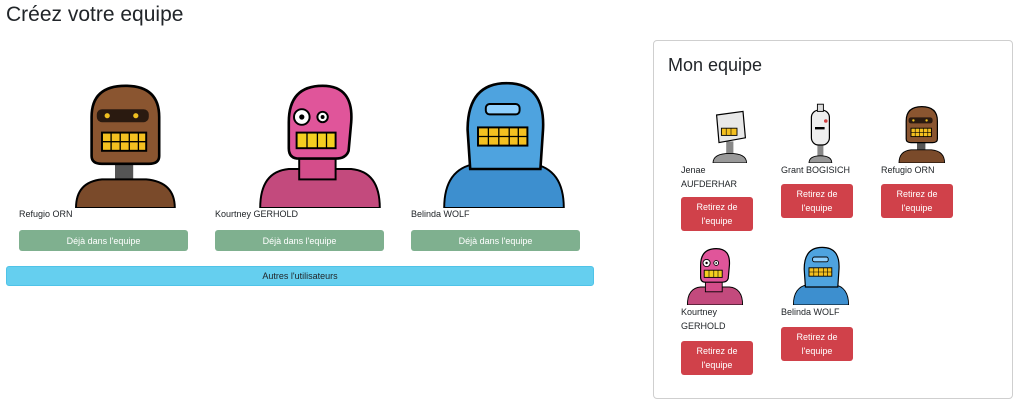  What do you see at coordinates (95, 14) in the screenshot?
I see `page-title: Créez votre equipe` at bounding box center [95, 14].